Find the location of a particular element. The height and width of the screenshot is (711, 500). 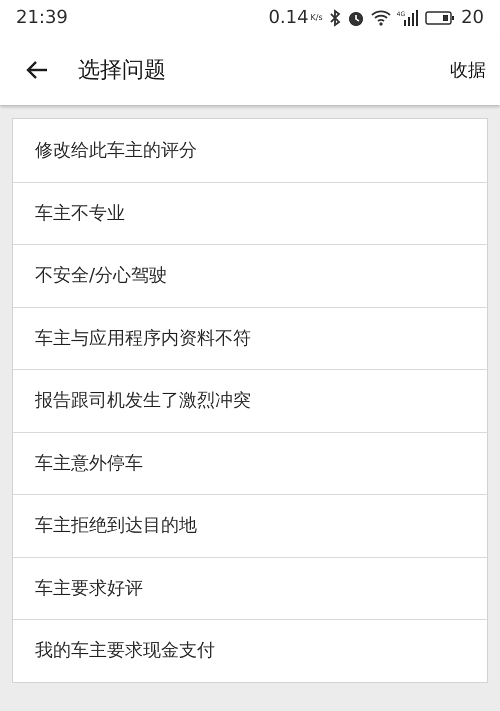

issue-item: 车主要求好评 is located at coordinates (250, 587).